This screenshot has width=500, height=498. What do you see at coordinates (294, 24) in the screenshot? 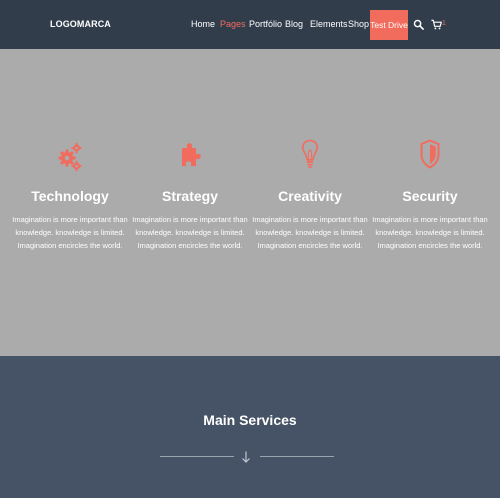
I see `nav-item-blog: Blog` at bounding box center [294, 24].